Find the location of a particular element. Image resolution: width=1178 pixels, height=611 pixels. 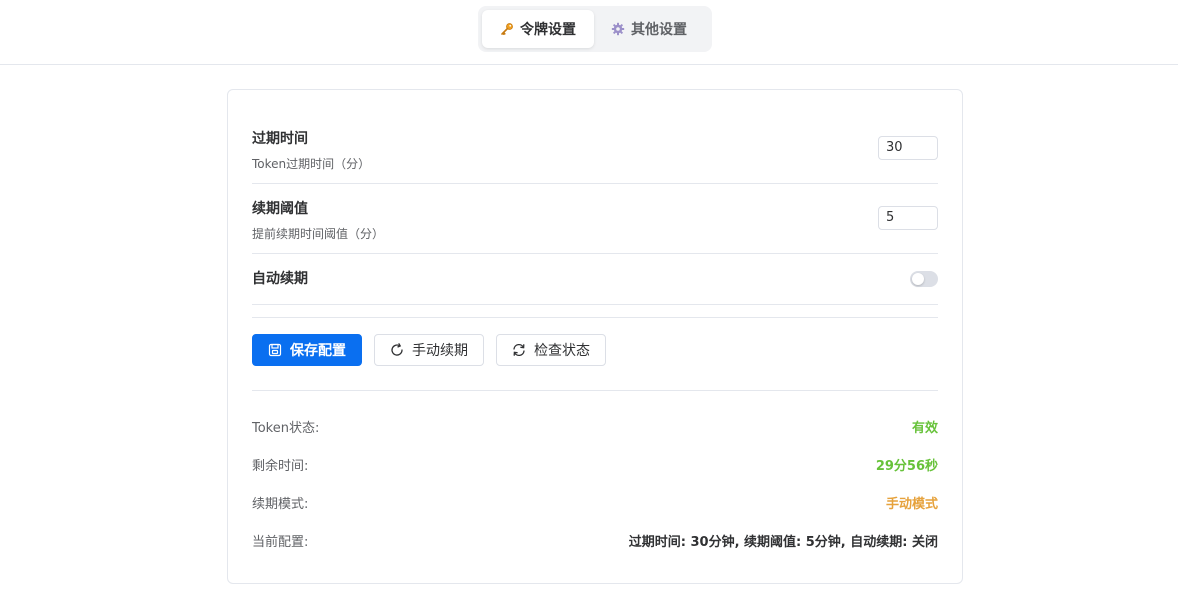

setting-description: 提前续期时间阈值（分） is located at coordinates (318, 234).